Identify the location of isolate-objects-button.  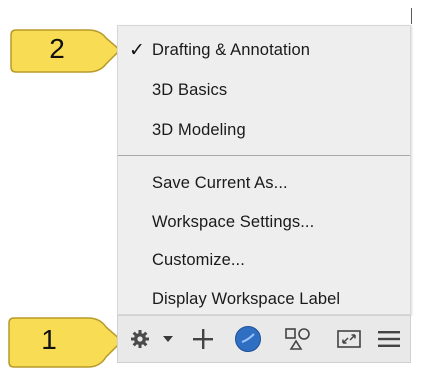
(248, 339).